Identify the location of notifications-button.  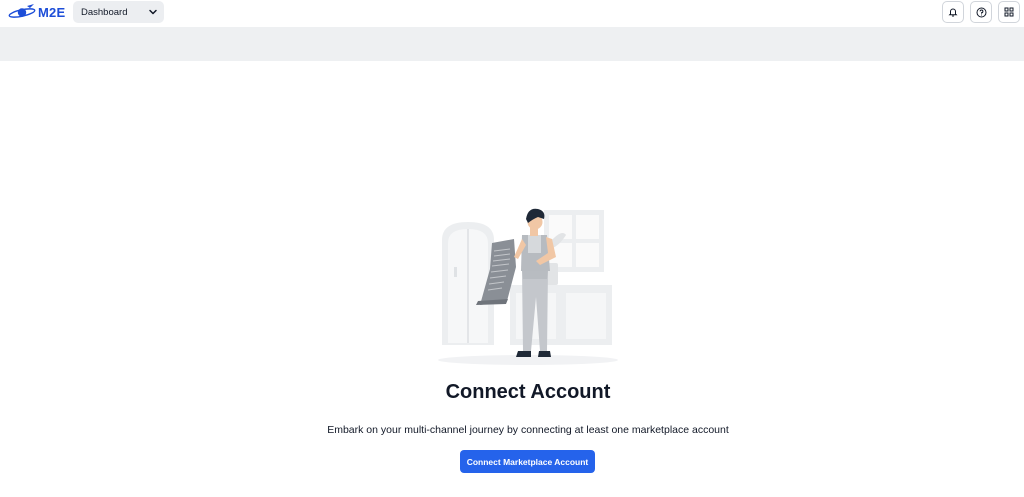
(953, 12).